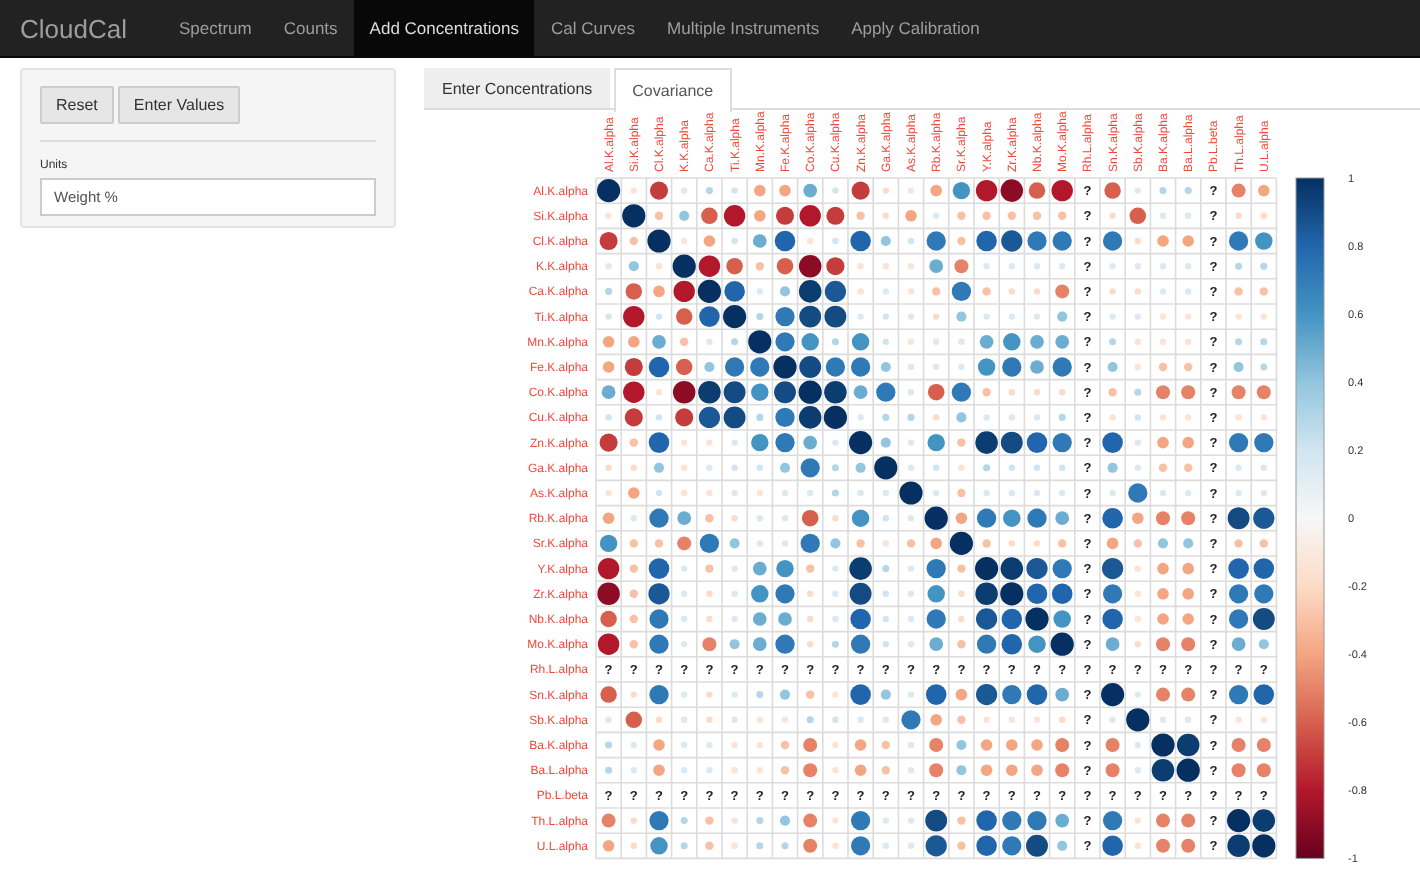  I want to click on brand-name: CloudCal, so click(91, 28).